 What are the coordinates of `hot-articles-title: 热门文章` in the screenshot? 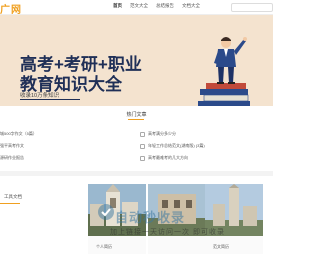 It's located at (136, 115).